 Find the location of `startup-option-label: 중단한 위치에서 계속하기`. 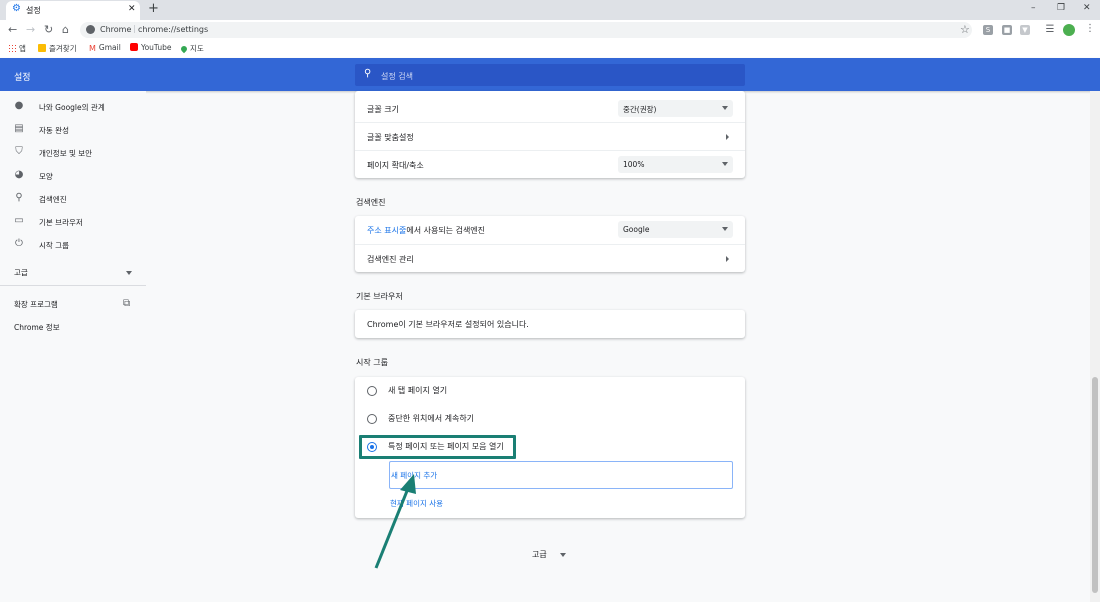

startup-option-label: 중단한 위치에서 계속하기 is located at coordinates (431, 418).